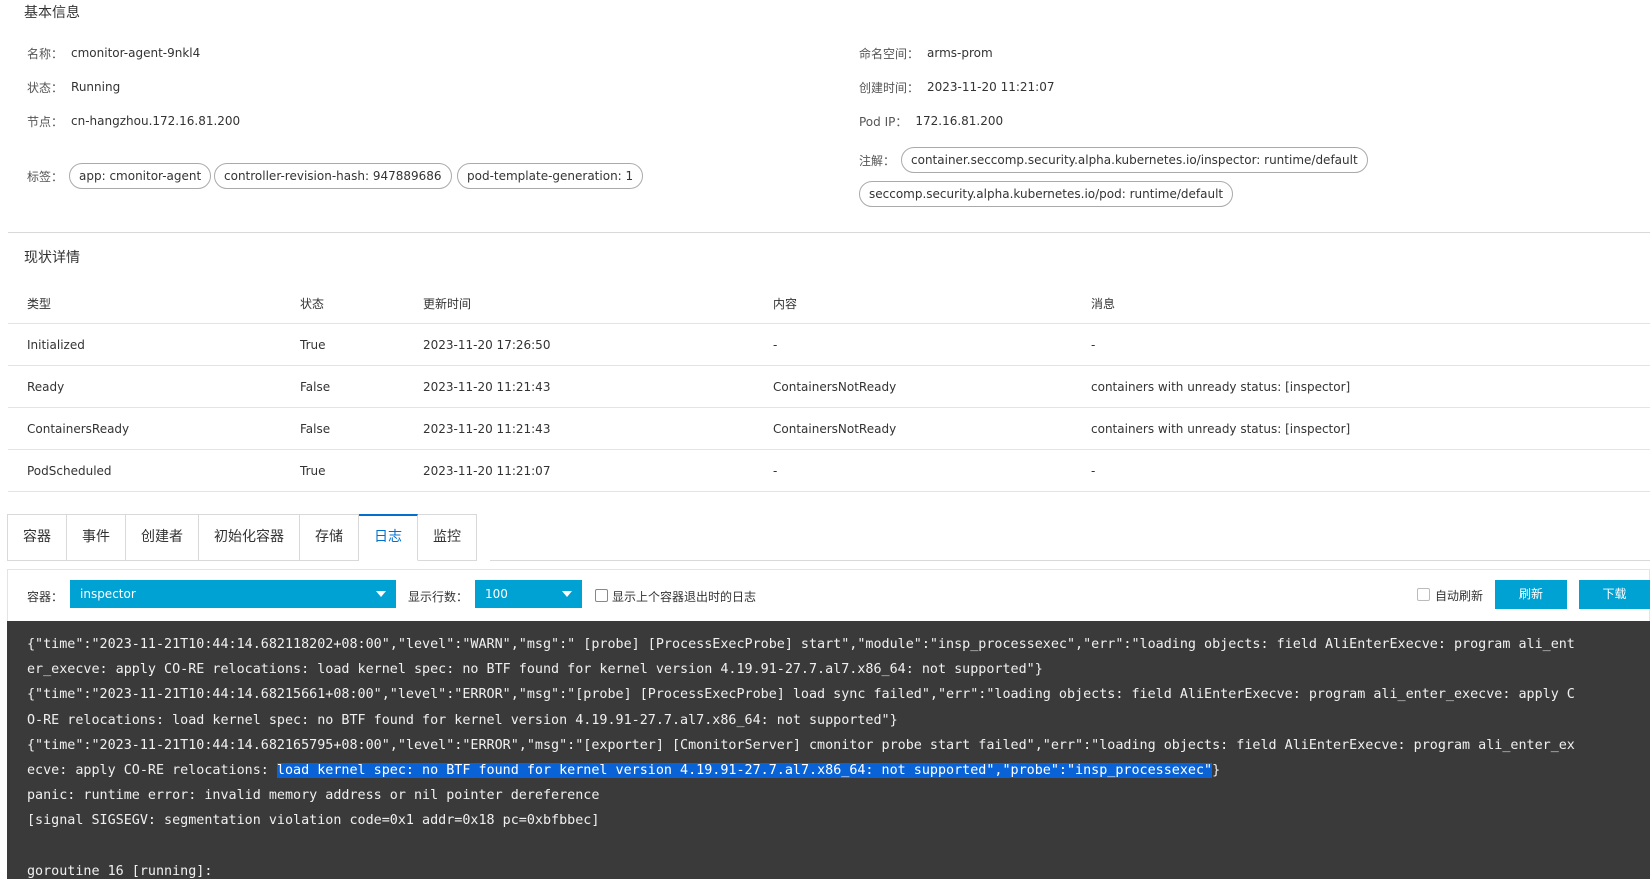 This screenshot has height=879, width=1650. I want to click on label-tag: controller-revision-hash: 947889686, so click(333, 176).